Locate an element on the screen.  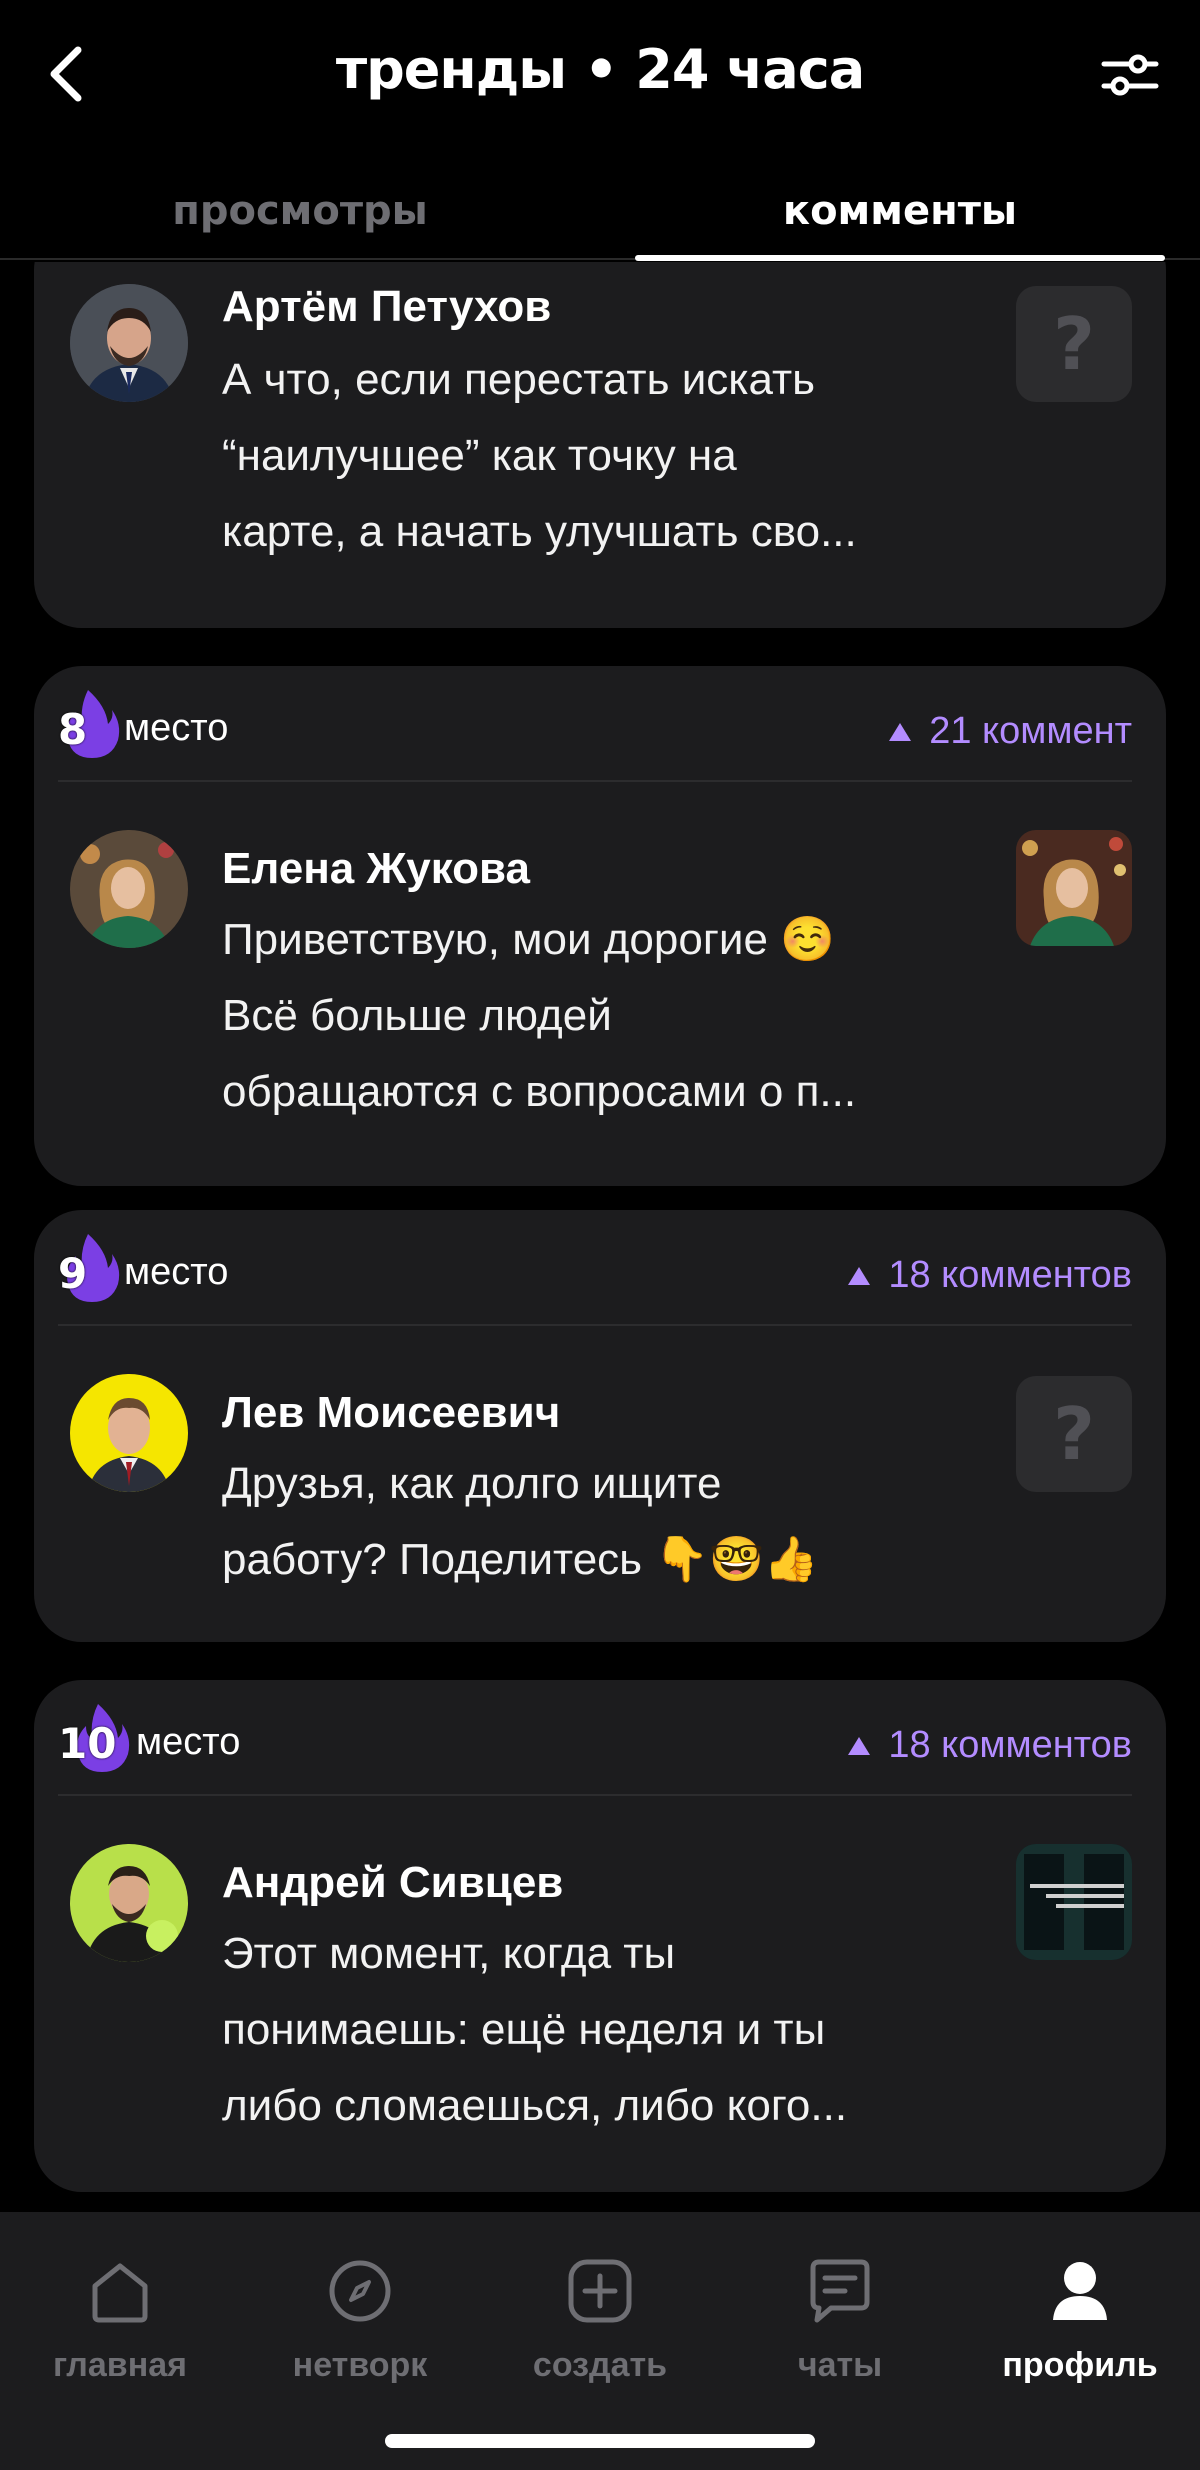
sliders-icon is located at coordinates (1130, 75).